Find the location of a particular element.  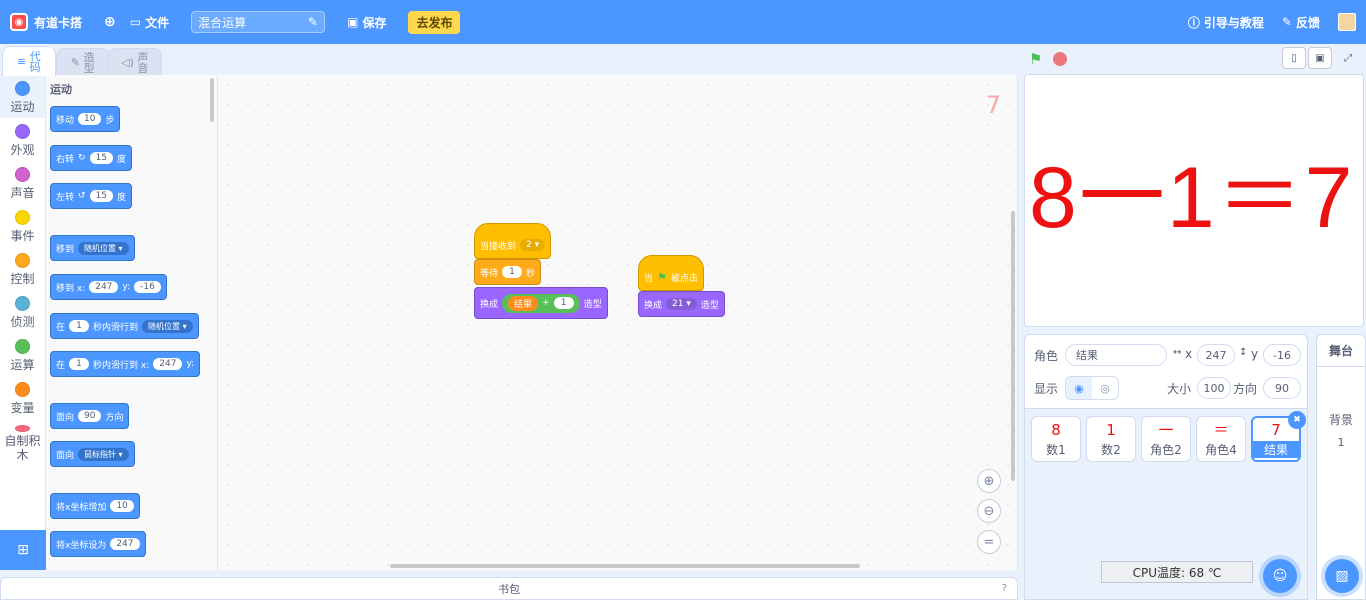

switch-costume-block-2: 换成 21 ▾ 造型 is located at coordinates (681, 304).